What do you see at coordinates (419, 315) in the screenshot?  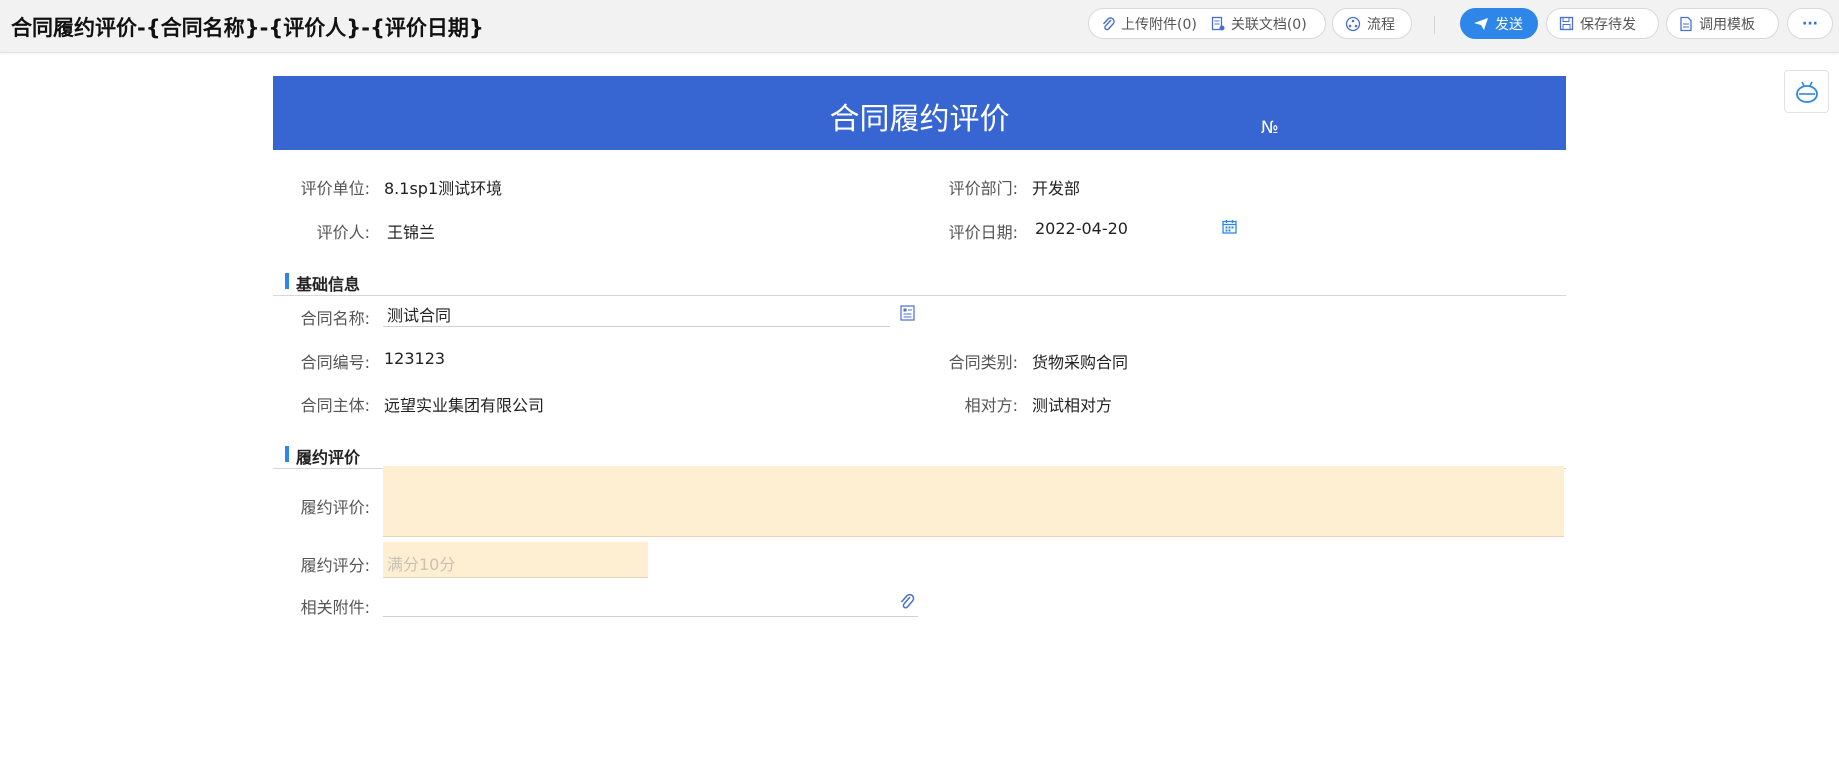 I see `contract-name-value: 测试合同` at bounding box center [419, 315].